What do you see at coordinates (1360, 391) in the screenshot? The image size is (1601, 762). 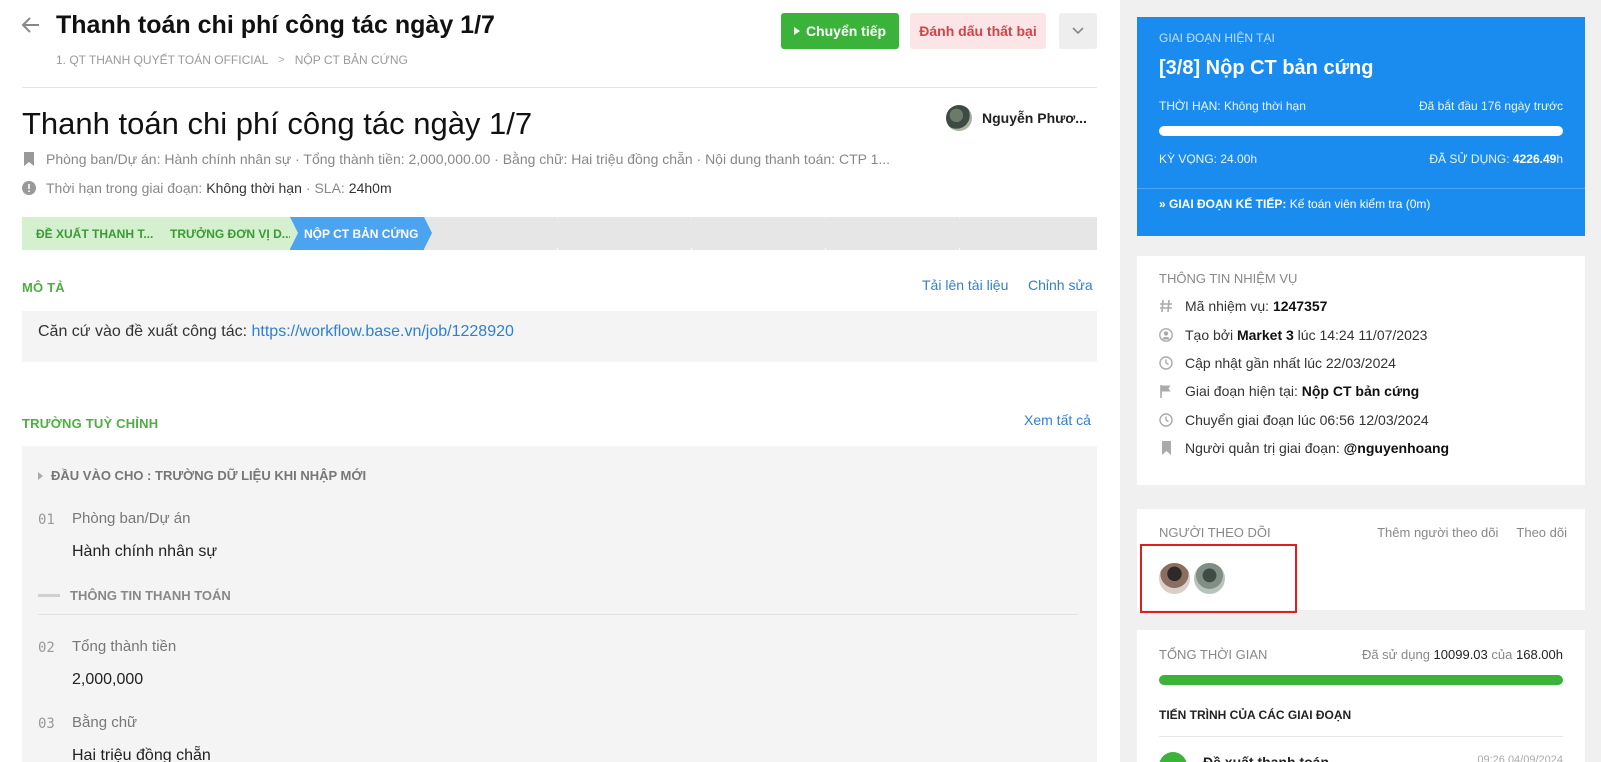 I see `info-bold: Nộp CT bản cứng` at bounding box center [1360, 391].